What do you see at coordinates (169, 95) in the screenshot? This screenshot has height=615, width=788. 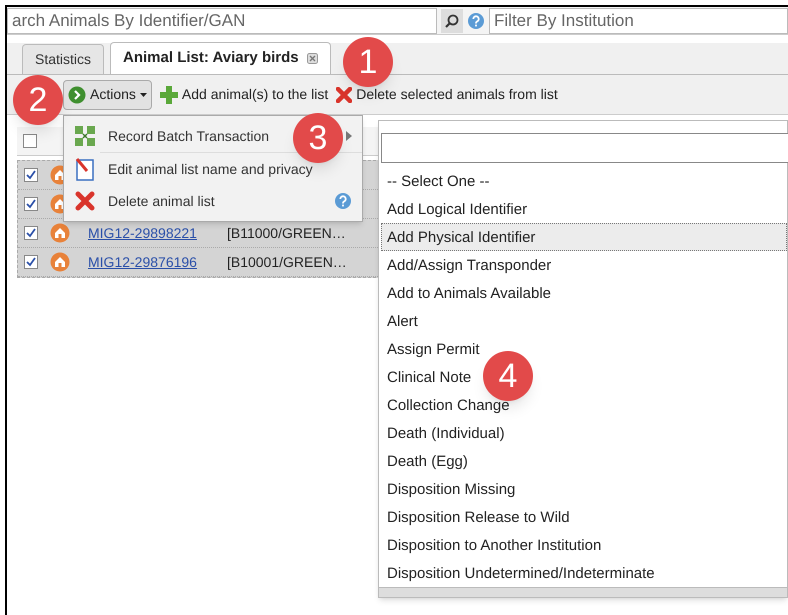 I see `plus-icon` at bounding box center [169, 95].